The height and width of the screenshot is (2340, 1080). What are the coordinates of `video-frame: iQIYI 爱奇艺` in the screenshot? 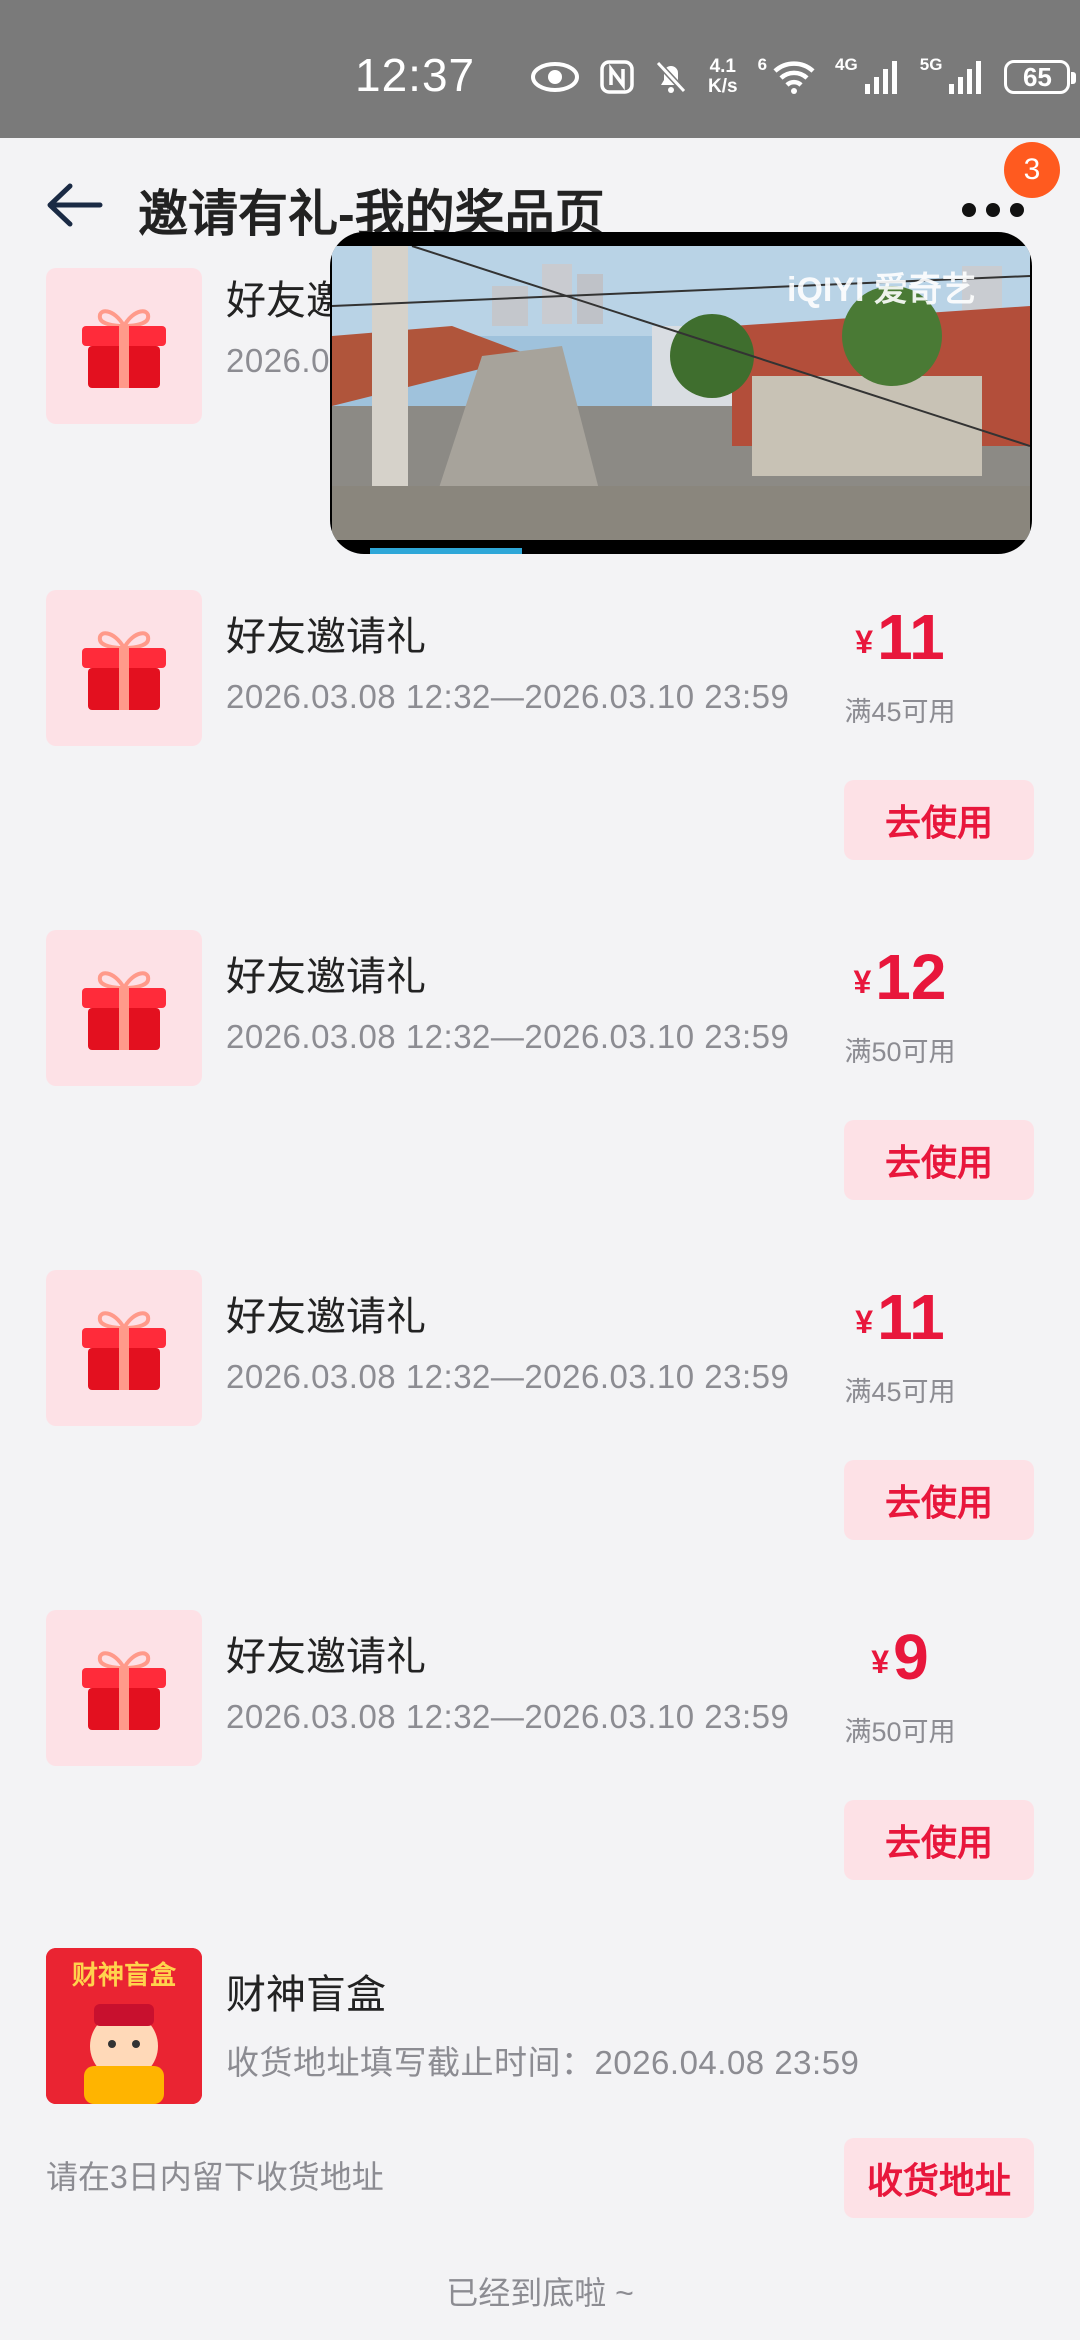 It's located at (681, 393).